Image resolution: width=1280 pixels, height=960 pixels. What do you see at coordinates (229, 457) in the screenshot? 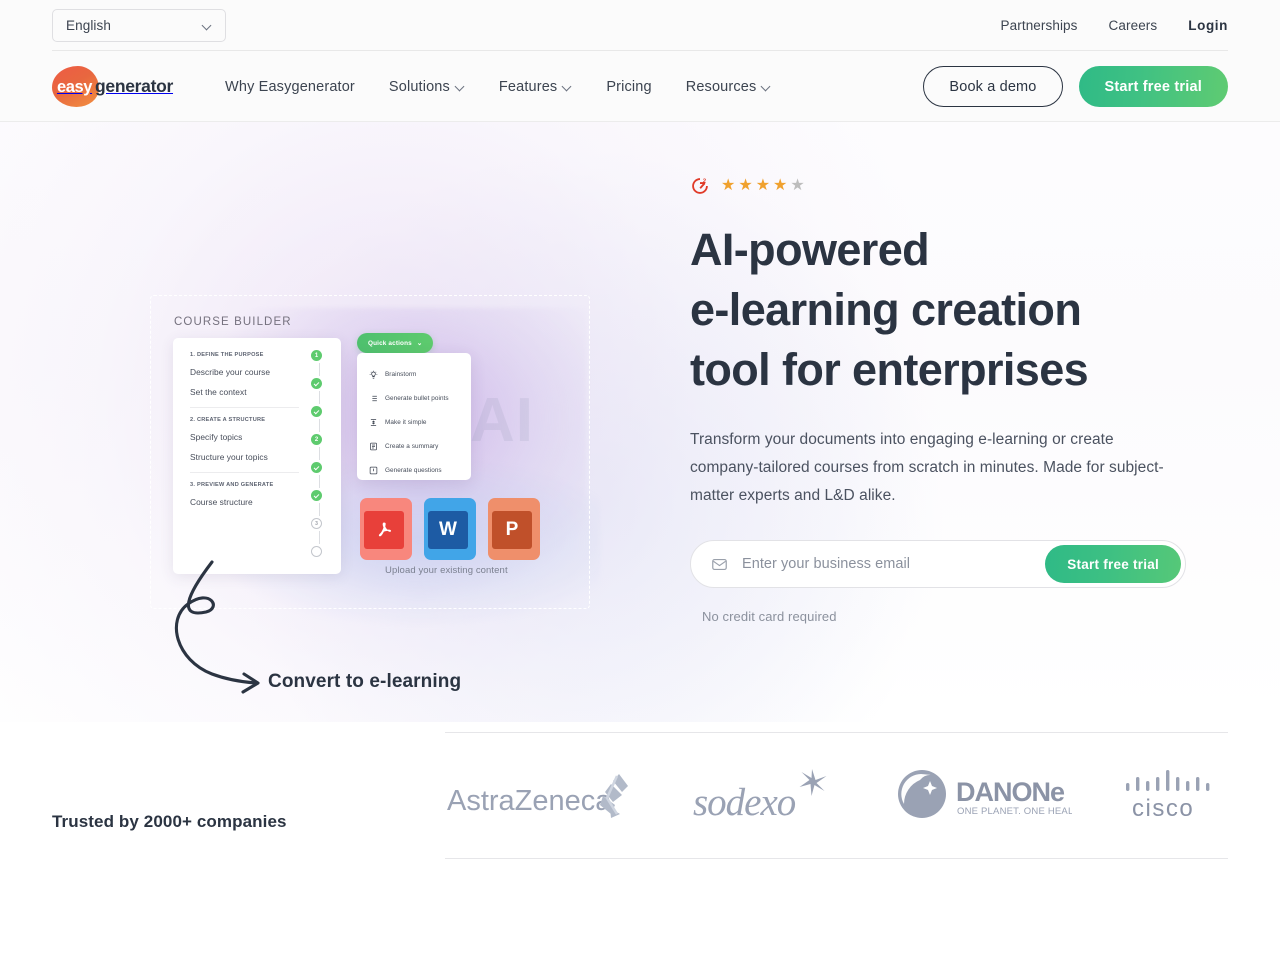
I see `builder-item: Structure your topics` at bounding box center [229, 457].